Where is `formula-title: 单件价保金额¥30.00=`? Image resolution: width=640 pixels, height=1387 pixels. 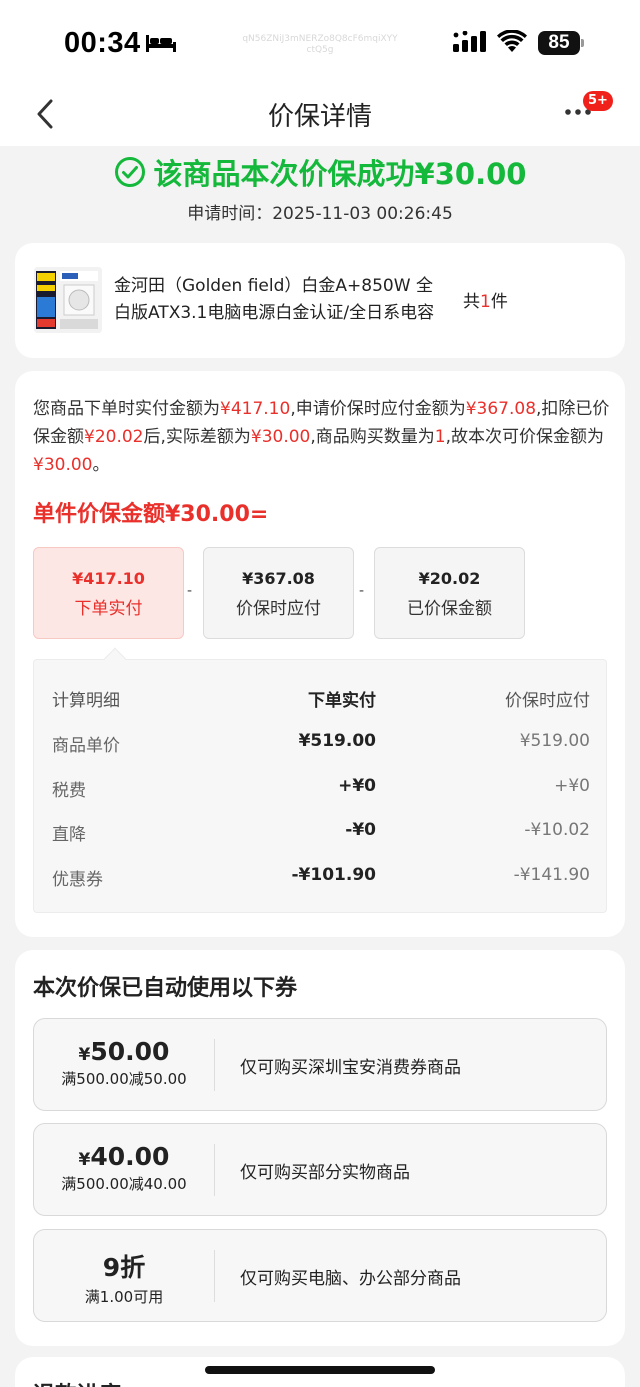
formula-title: 单件价保金额¥30.00= is located at coordinates (151, 514).